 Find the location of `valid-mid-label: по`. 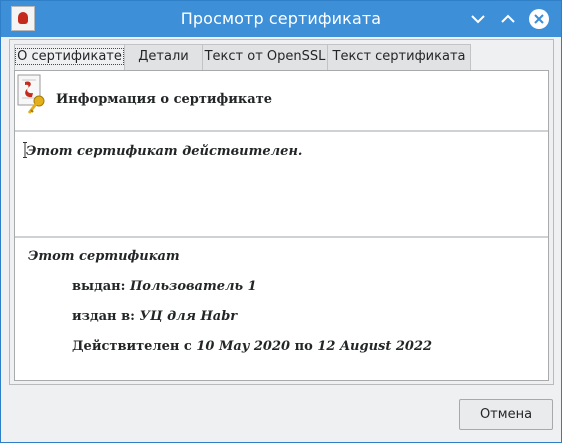

valid-mid-label: по is located at coordinates (303, 346).